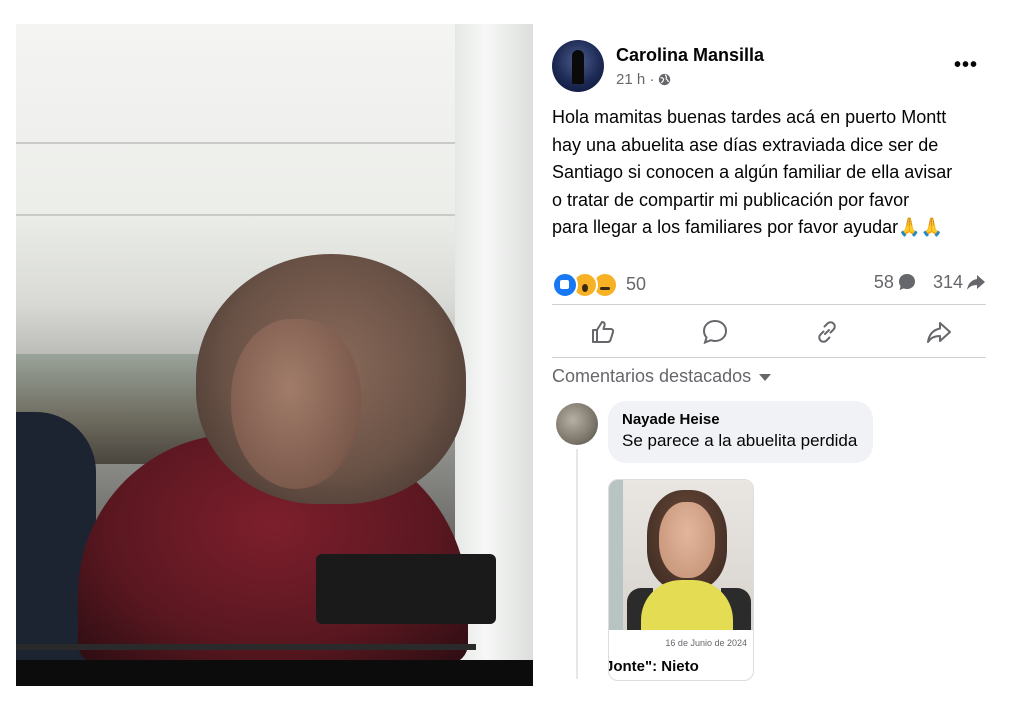 Image resolution: width=1018 pixels, height=704 pixels. What do you see at coordinates (246, 647) in the screenshot?
I see `rail` at bounding box center [246, 647].